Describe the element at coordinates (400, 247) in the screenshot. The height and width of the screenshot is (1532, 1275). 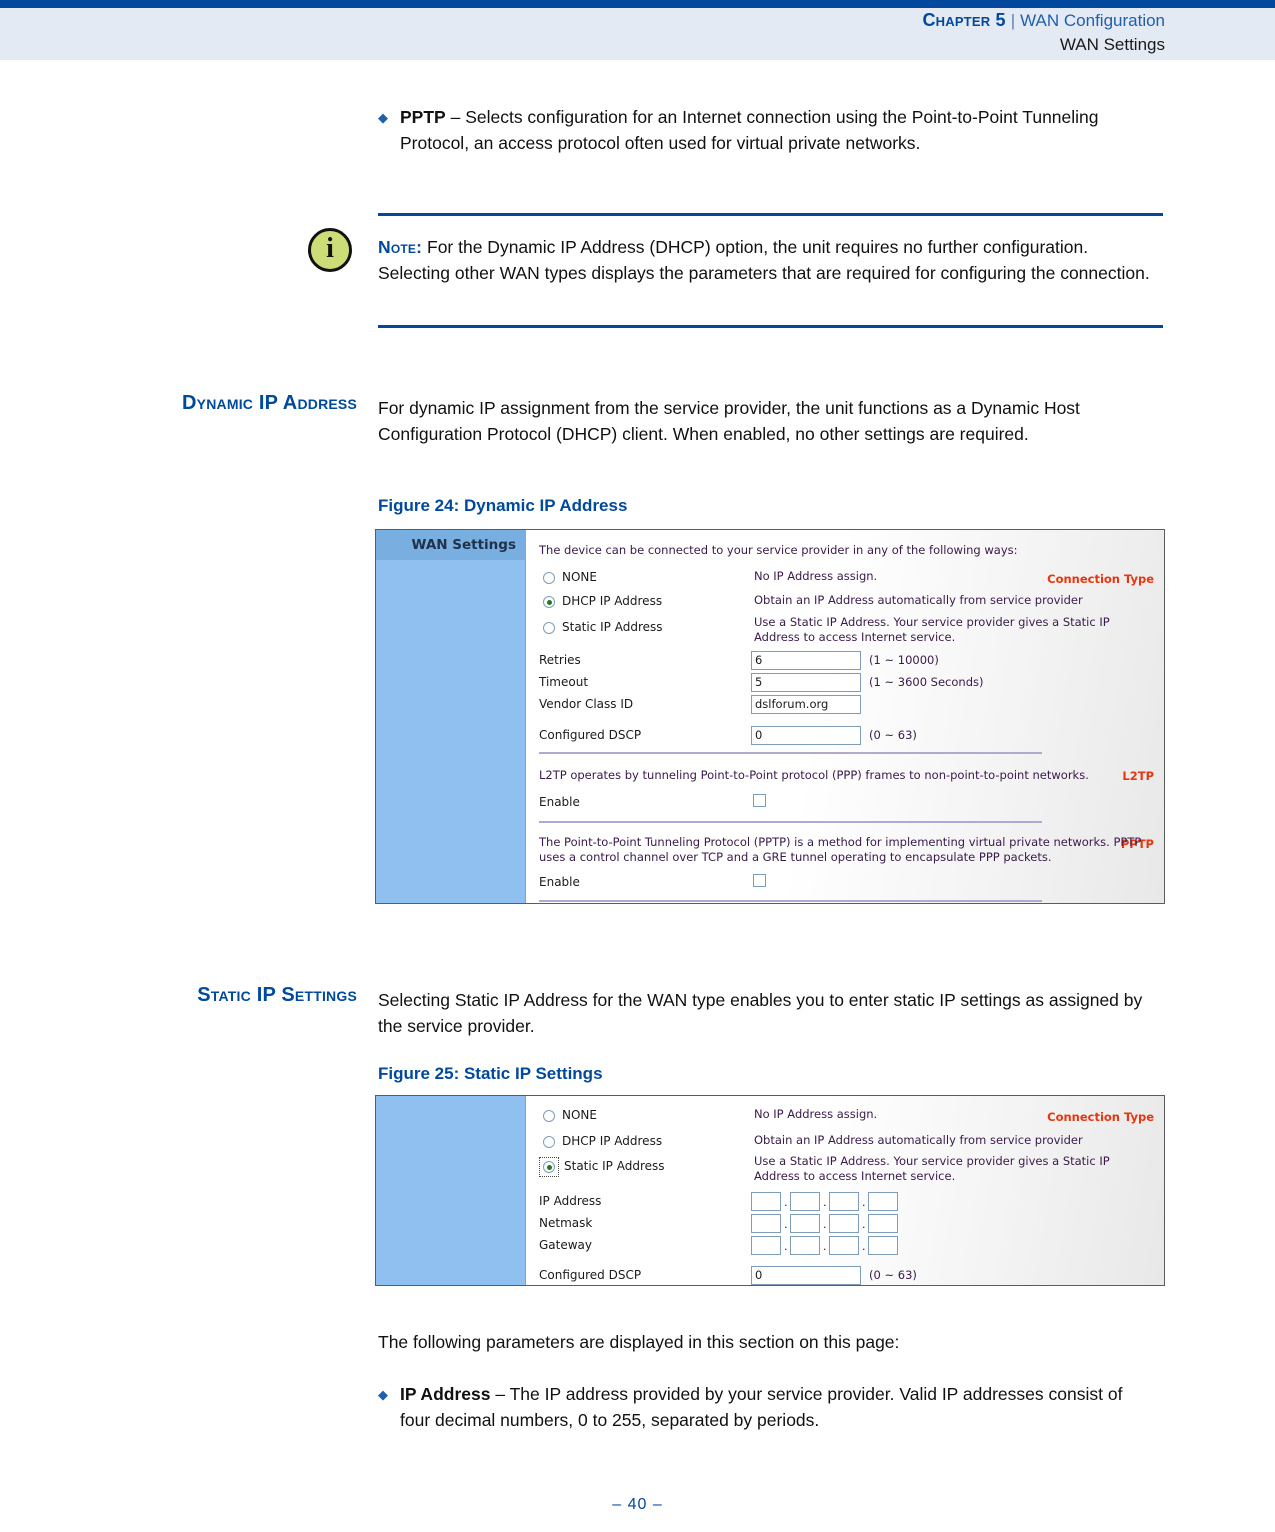
I see `note-label: Note:` at that location.